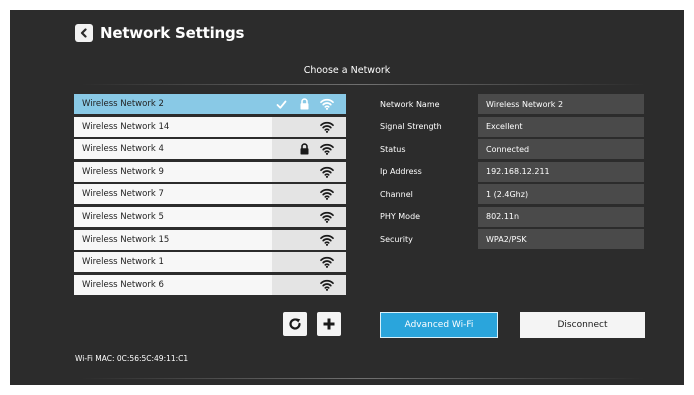 This screenshot has width=694, height=395. Describe the element at coordinates (347, 70) in the screenshot. I see `section-title: Choose a Network` at that location.